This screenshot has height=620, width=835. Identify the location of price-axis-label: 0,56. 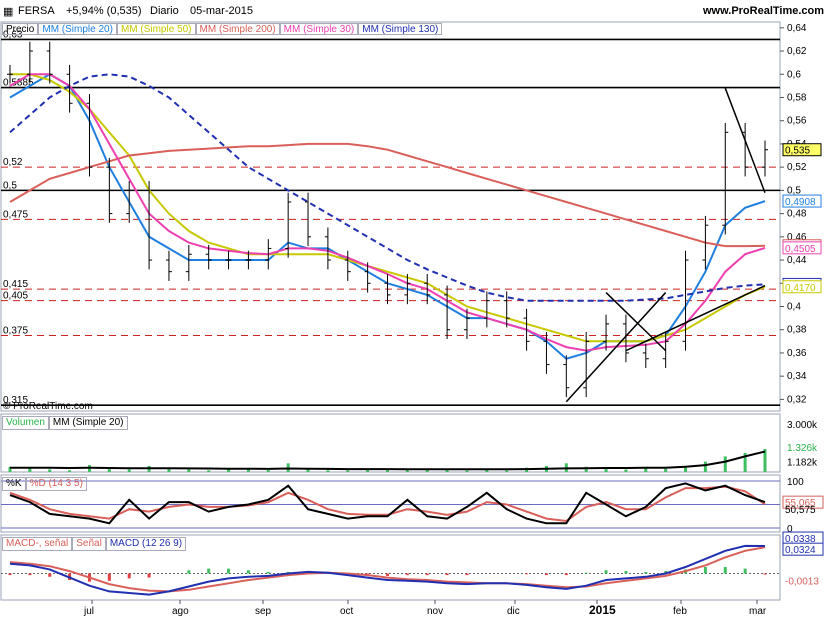
(797, 121).